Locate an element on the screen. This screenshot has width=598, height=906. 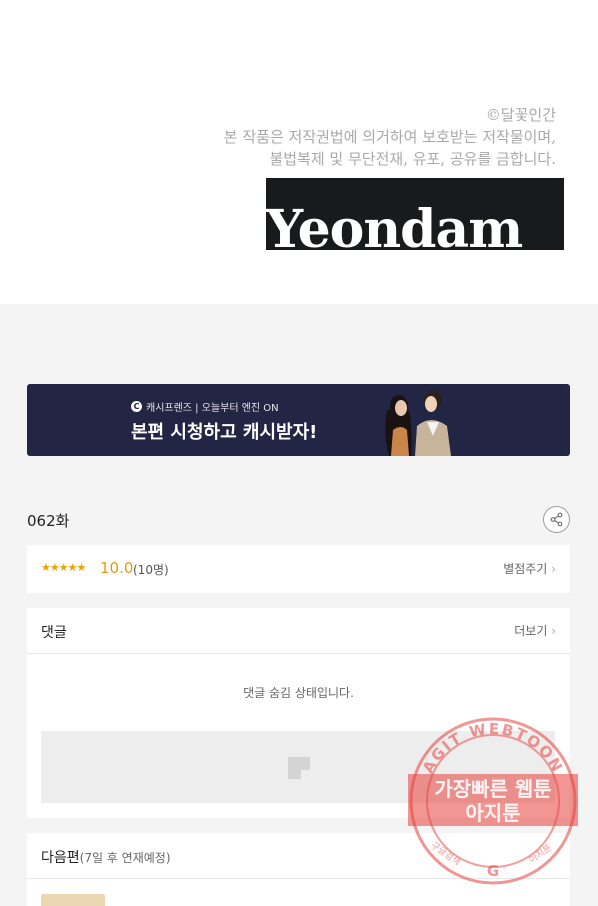
next-episode-thumbnail is located at coordinates (73, 900).